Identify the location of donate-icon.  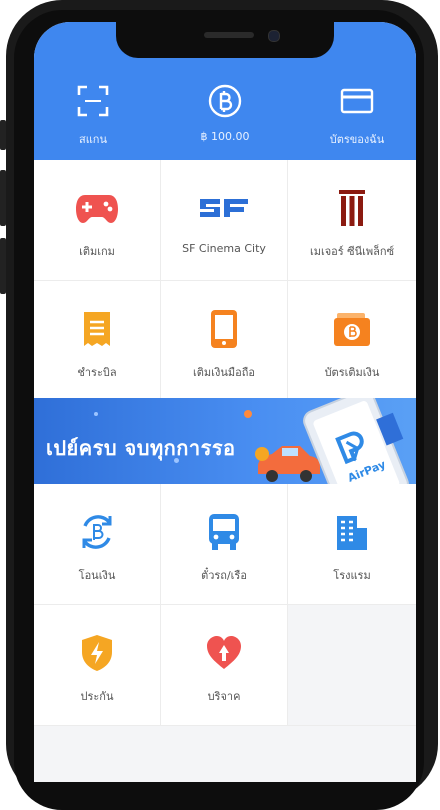
(224, 653).